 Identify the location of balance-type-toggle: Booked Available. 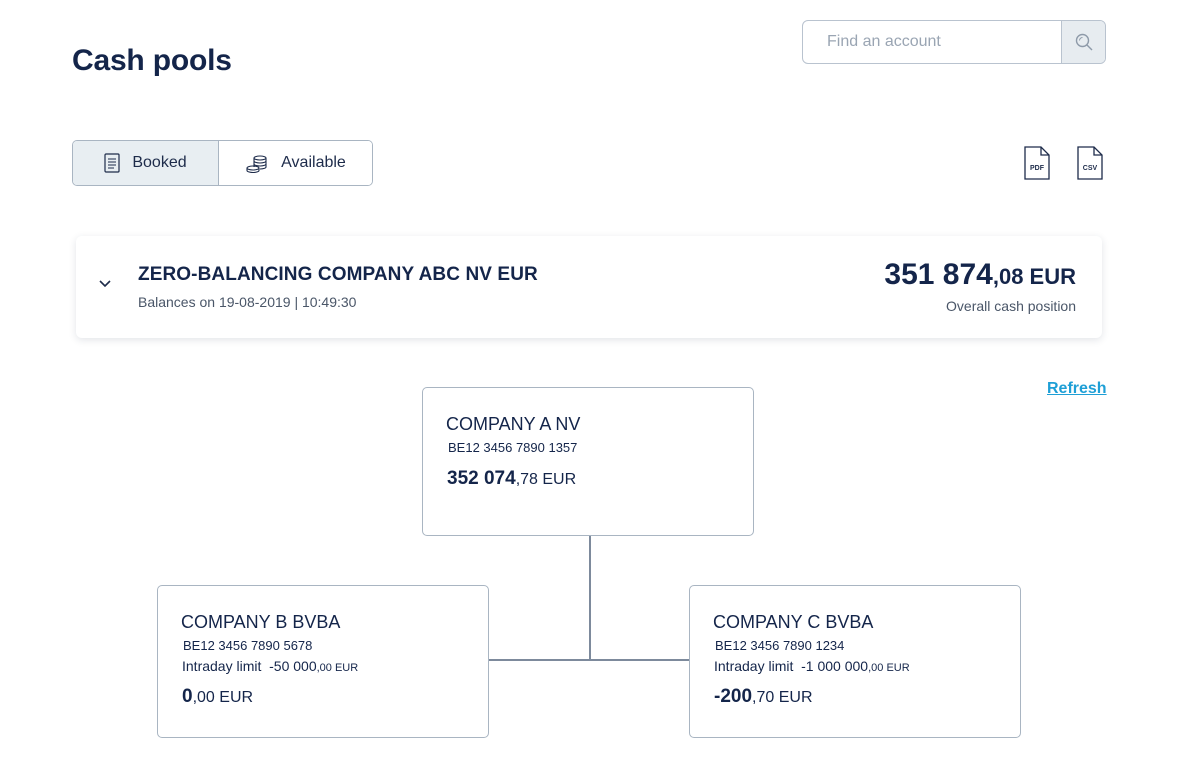
(222, 163).